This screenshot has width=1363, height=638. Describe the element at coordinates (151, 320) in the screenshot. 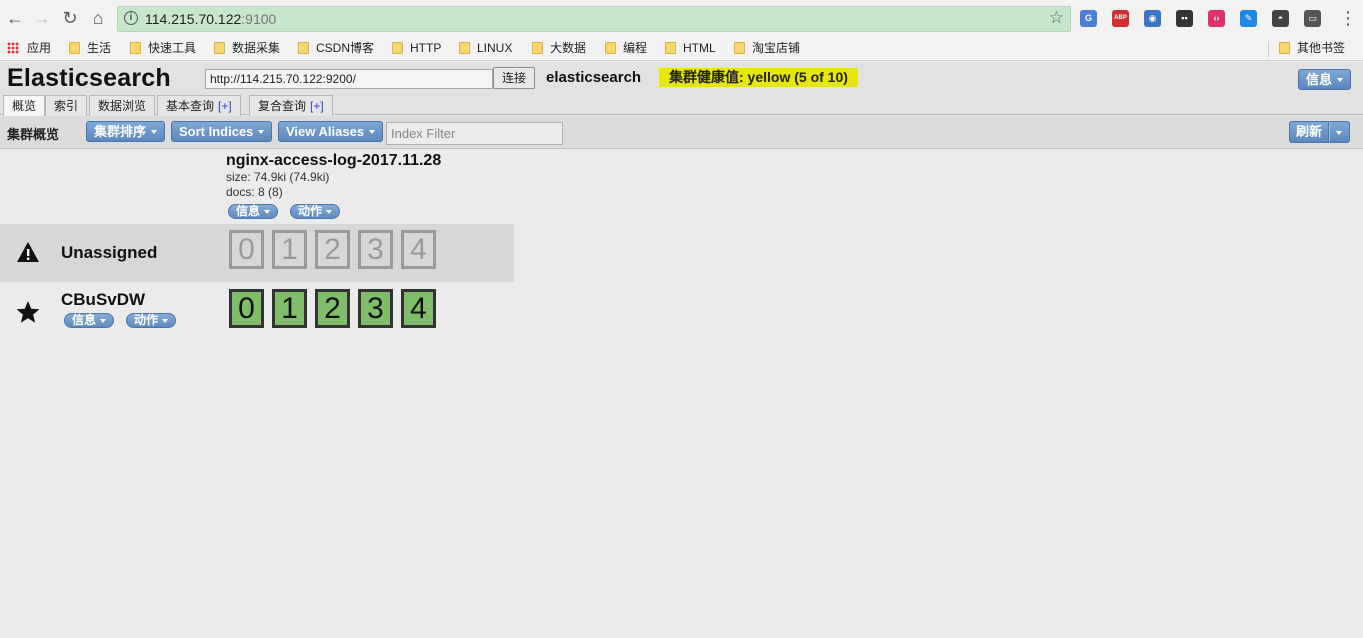

I see `node-action-button: 动作` at that location.